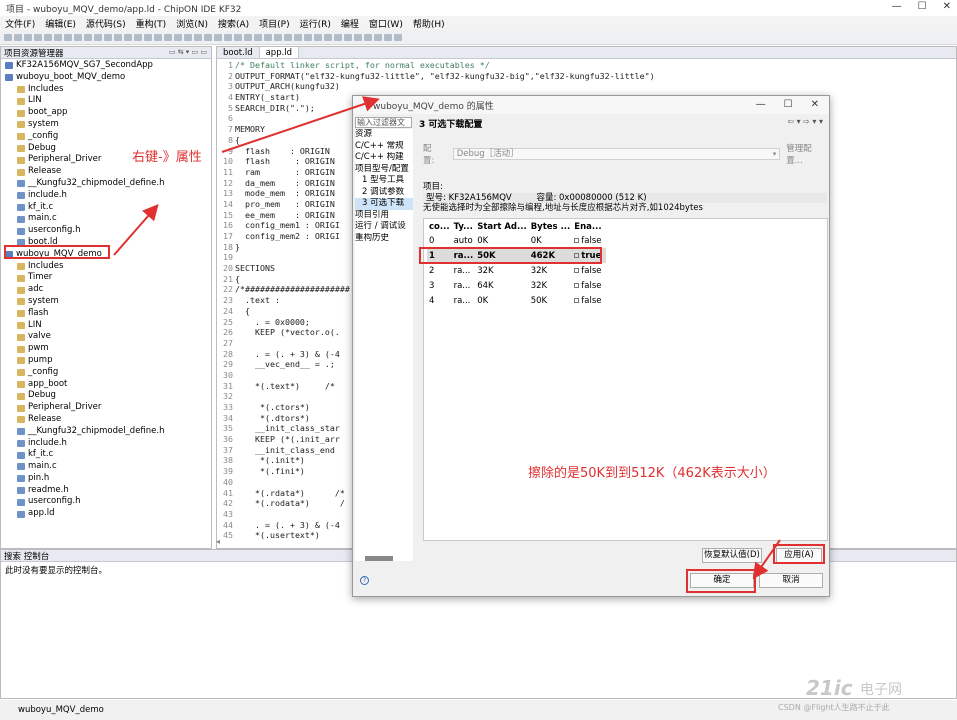 This screenshot has width=957, height=720. I want to click on maximize-icon: ☐, so click(922, 6).